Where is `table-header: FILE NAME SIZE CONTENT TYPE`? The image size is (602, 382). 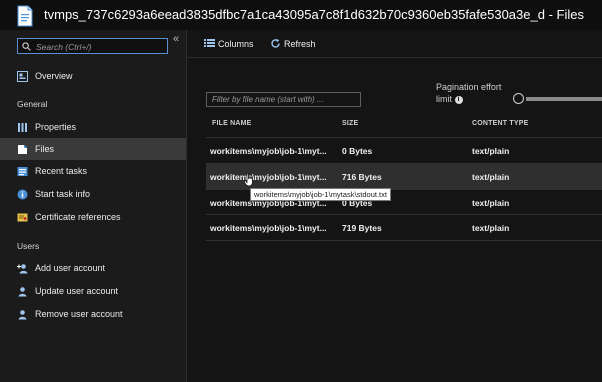
table-header: FILE NAME SIZE CONTENT TYPE is located at coordinates (404, 126).